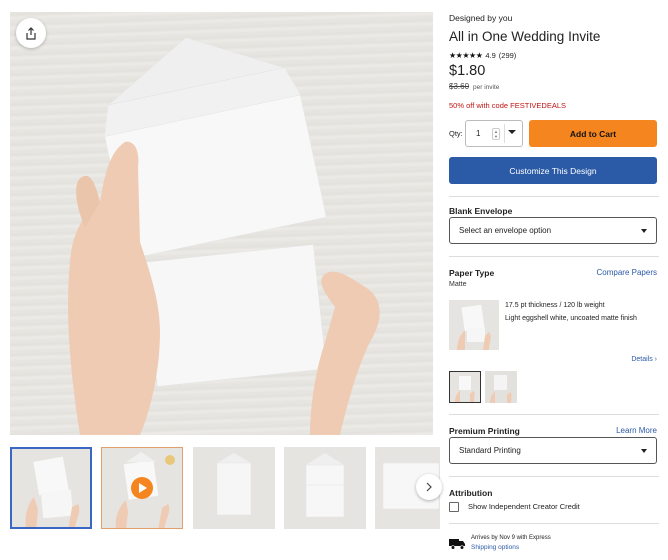 This screenshot has width=668, height=560. Describe the element at coordinates (484, 133) in the screenshot. I see `qty-input: 1` at that location.